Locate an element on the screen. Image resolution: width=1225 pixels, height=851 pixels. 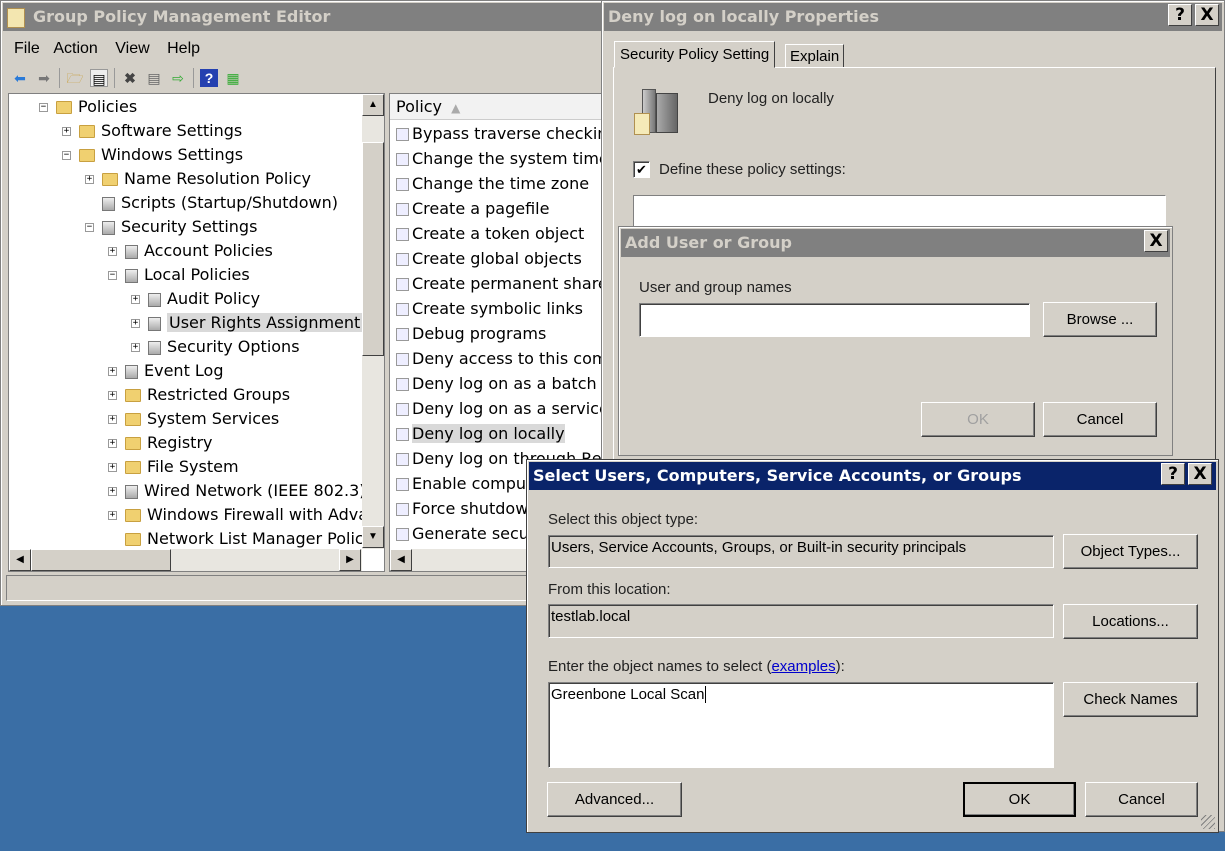
tree-item: − Windows Settings is located at coordinates (152, 155).